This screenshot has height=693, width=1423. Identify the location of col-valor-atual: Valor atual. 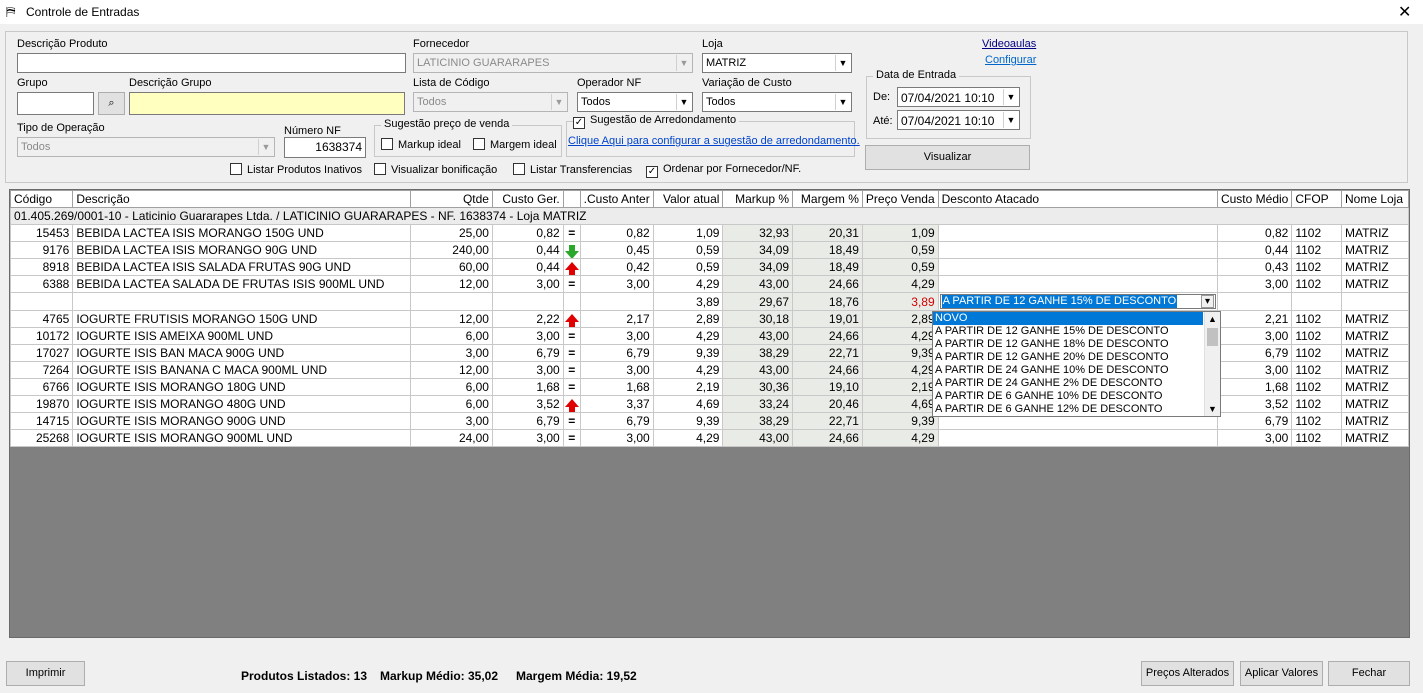
(688, 199).